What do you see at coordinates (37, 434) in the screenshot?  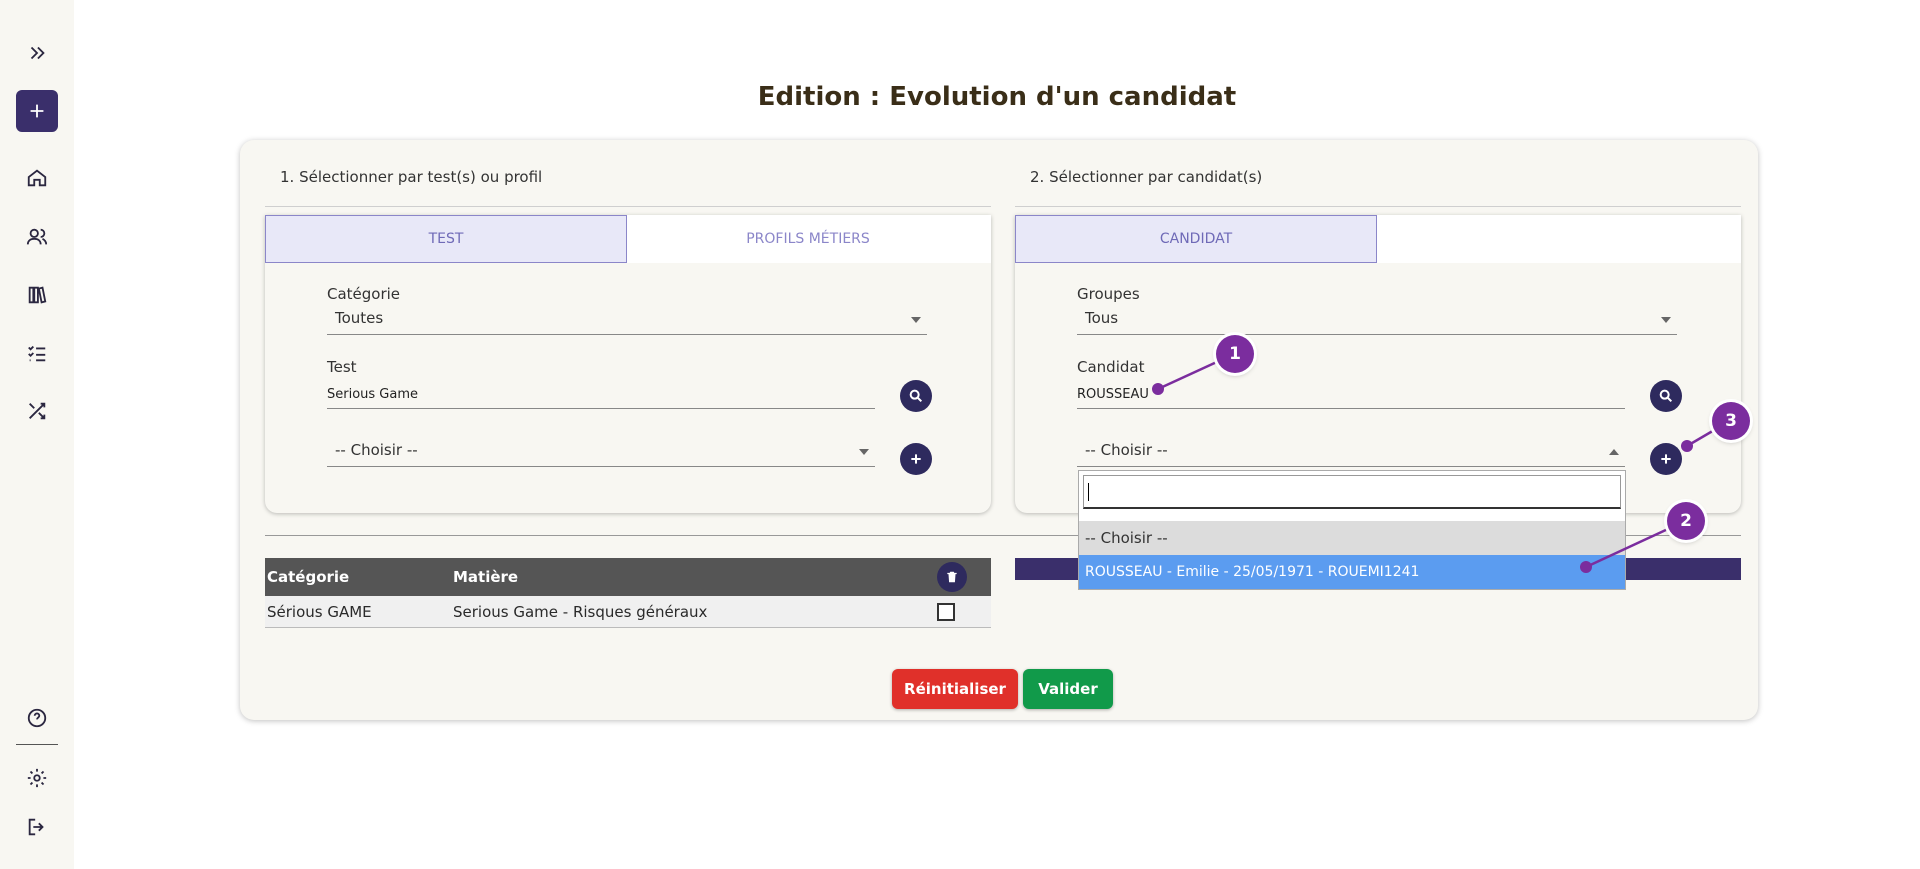 I see `sidebar` at bounding box center [37, 434].